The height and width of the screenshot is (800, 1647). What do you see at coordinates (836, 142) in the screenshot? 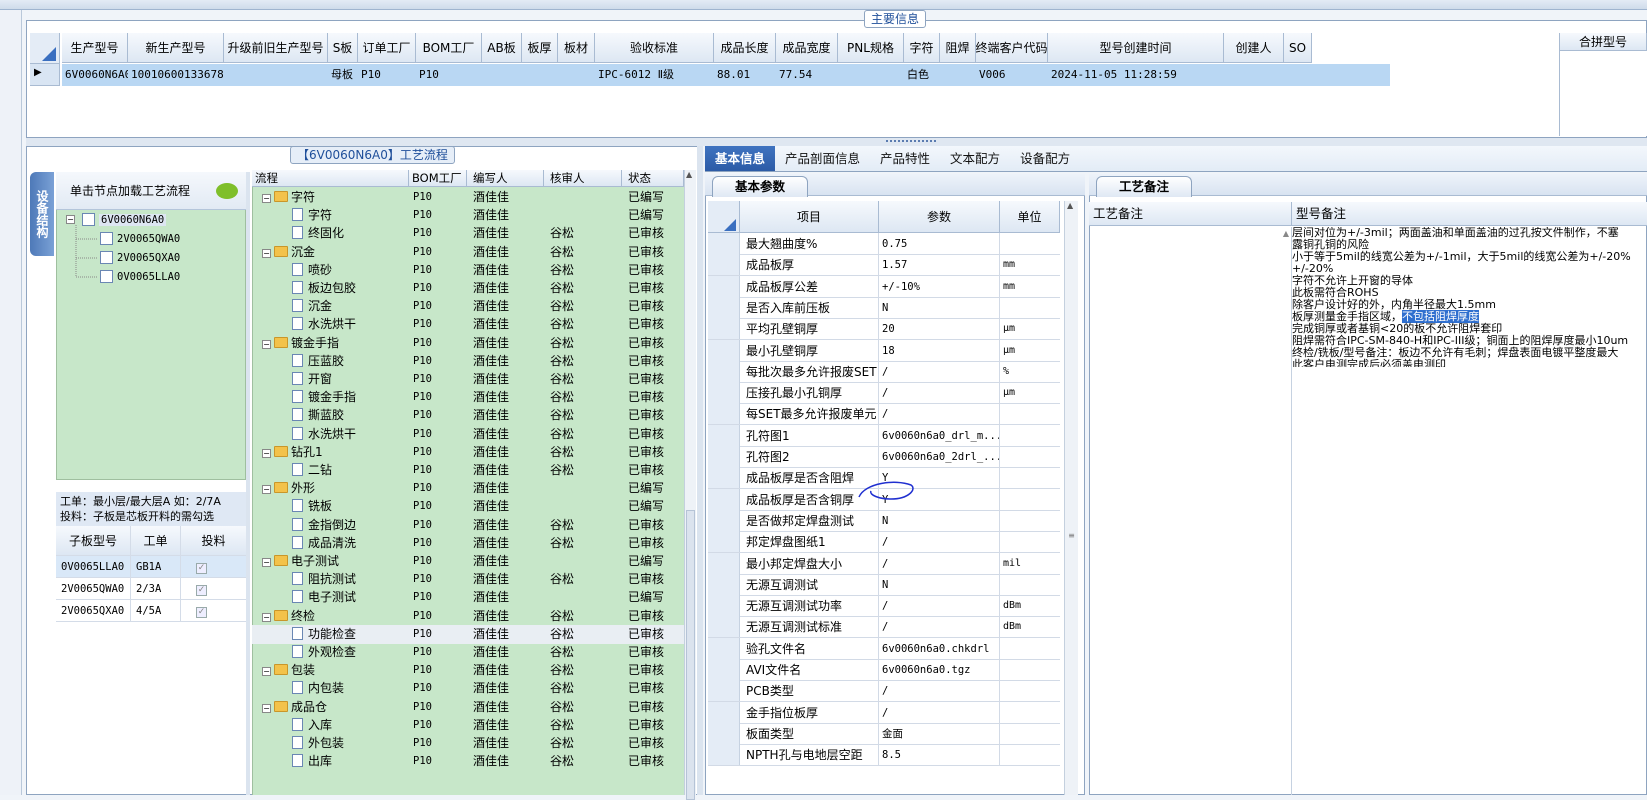
I see `horizontal-splitter` at bounding box center [836, 142].